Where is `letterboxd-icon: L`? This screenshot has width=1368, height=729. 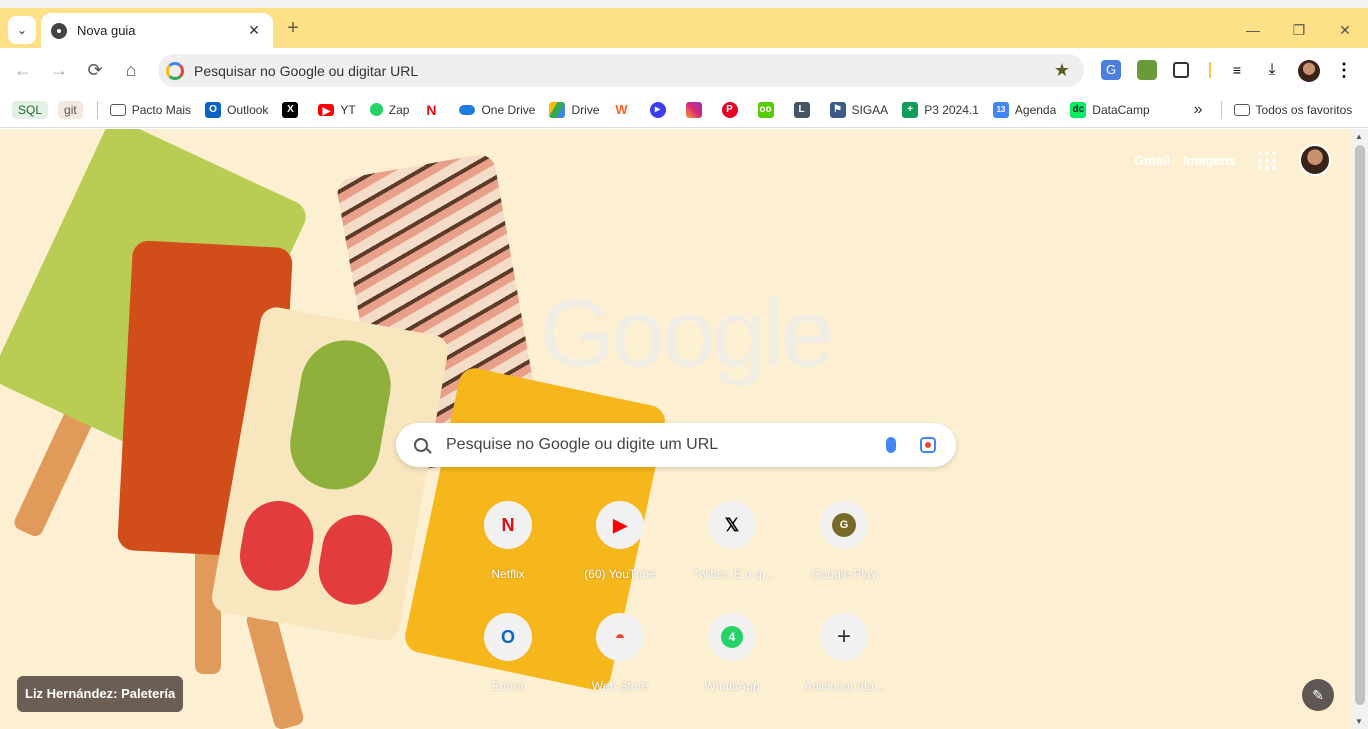
letterboxd-icon: L is located at coordinates (801, 109).